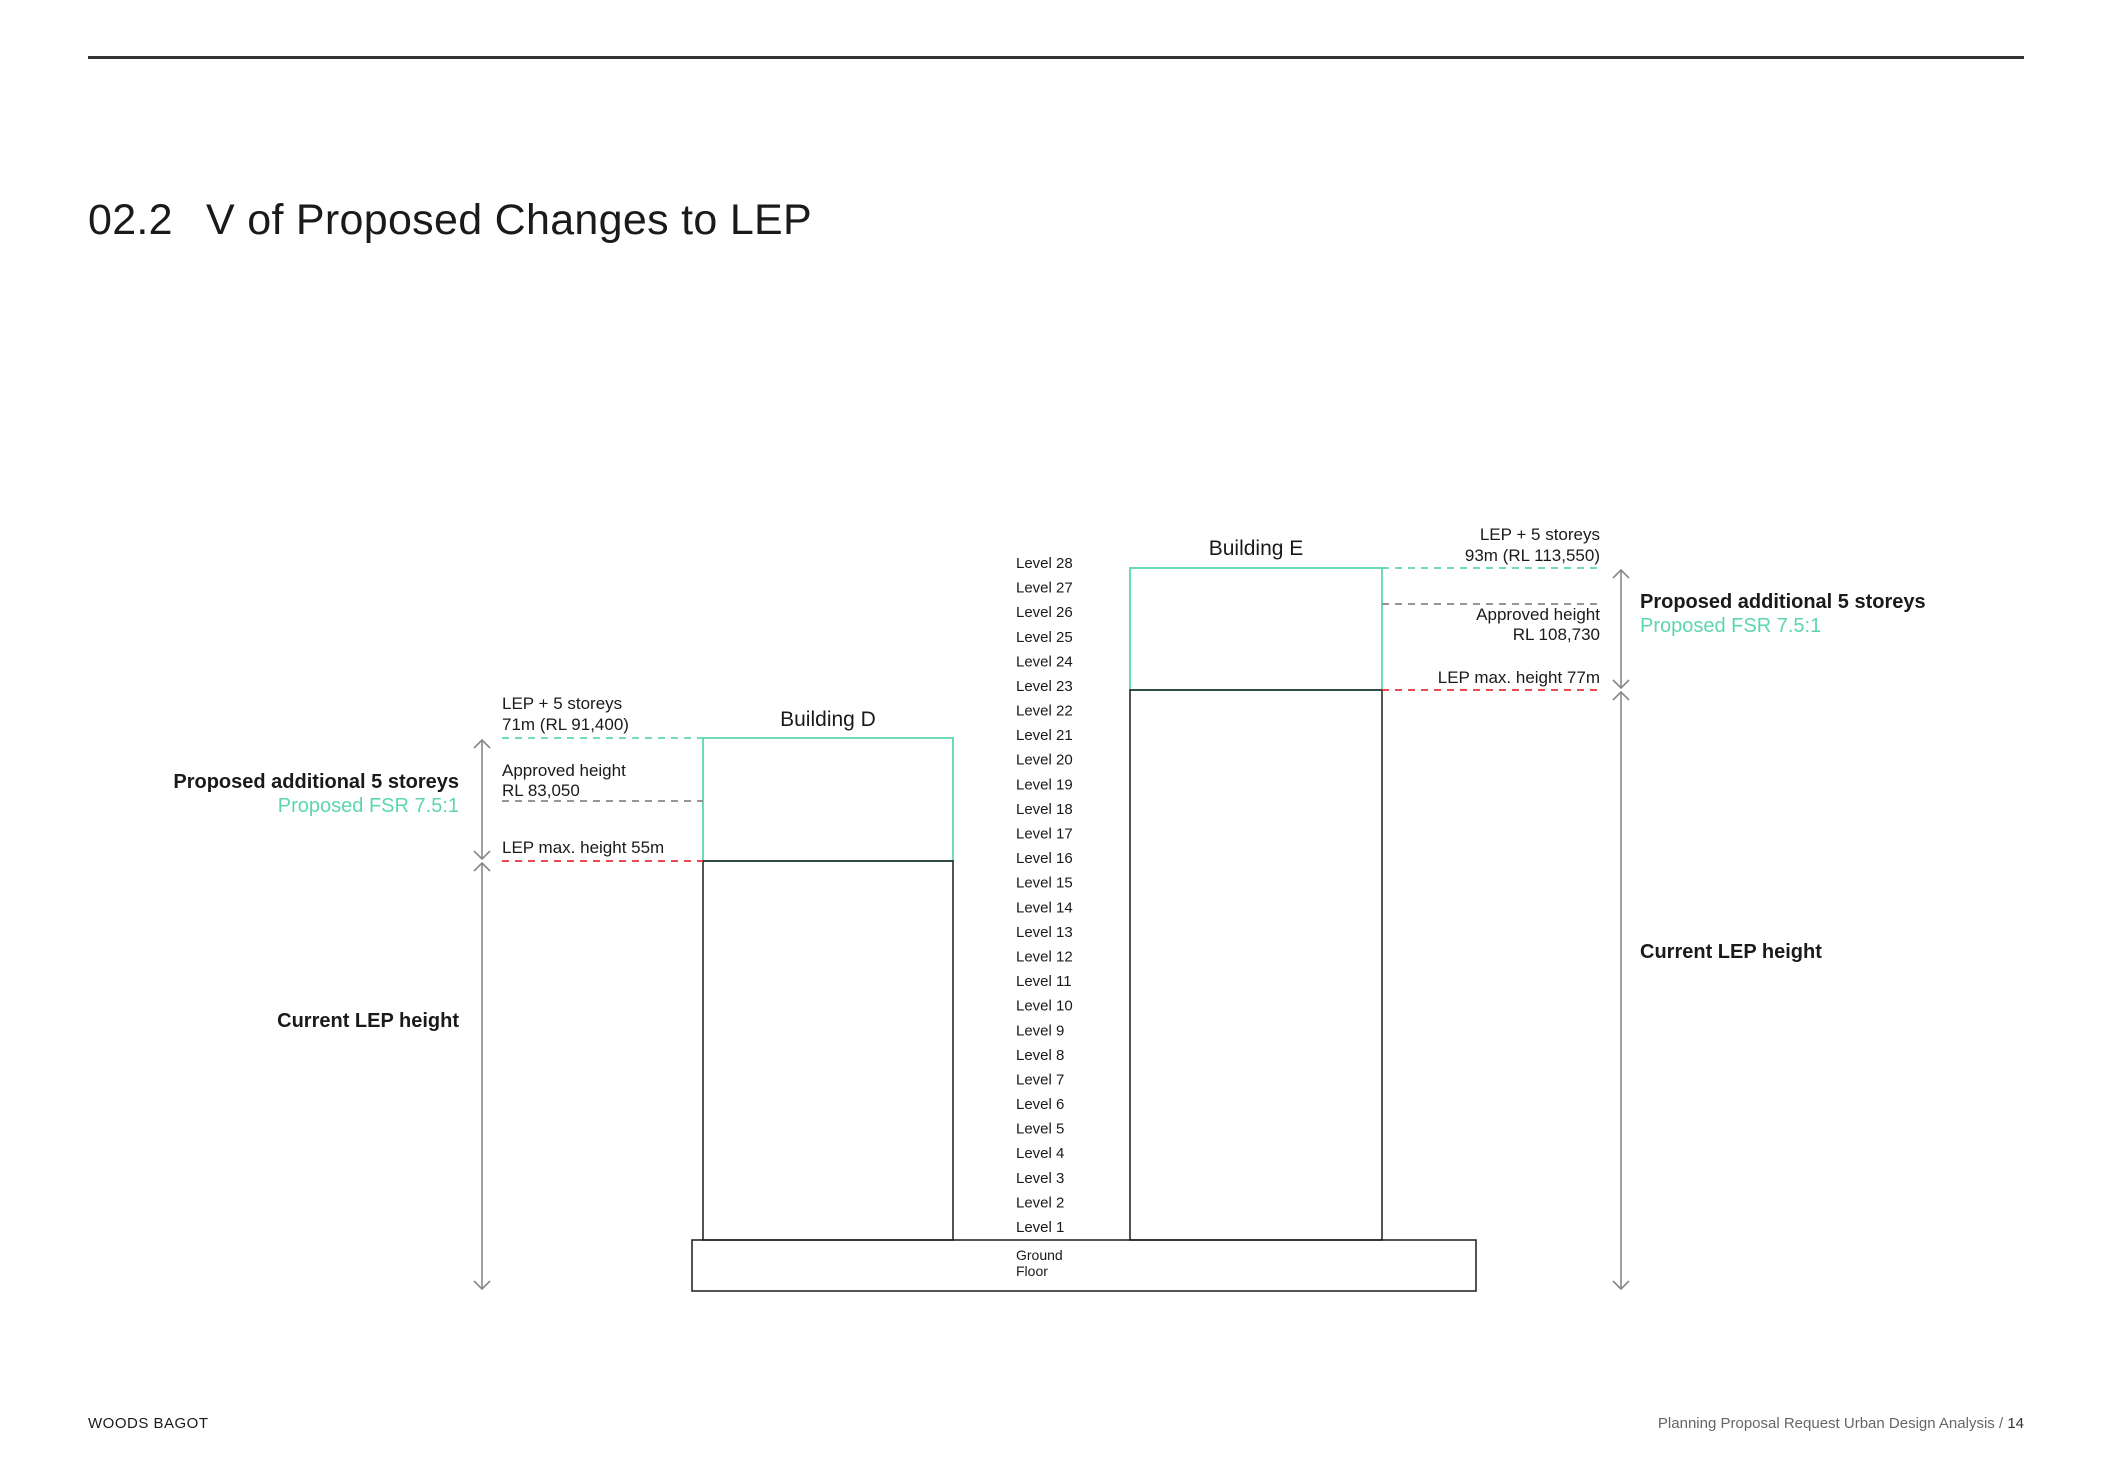 The image size is (2109, 1484). Describe the element at coordinates (368, 1021) in the screenshot. I see `building-d-current-label: Current LEP height` at that location.